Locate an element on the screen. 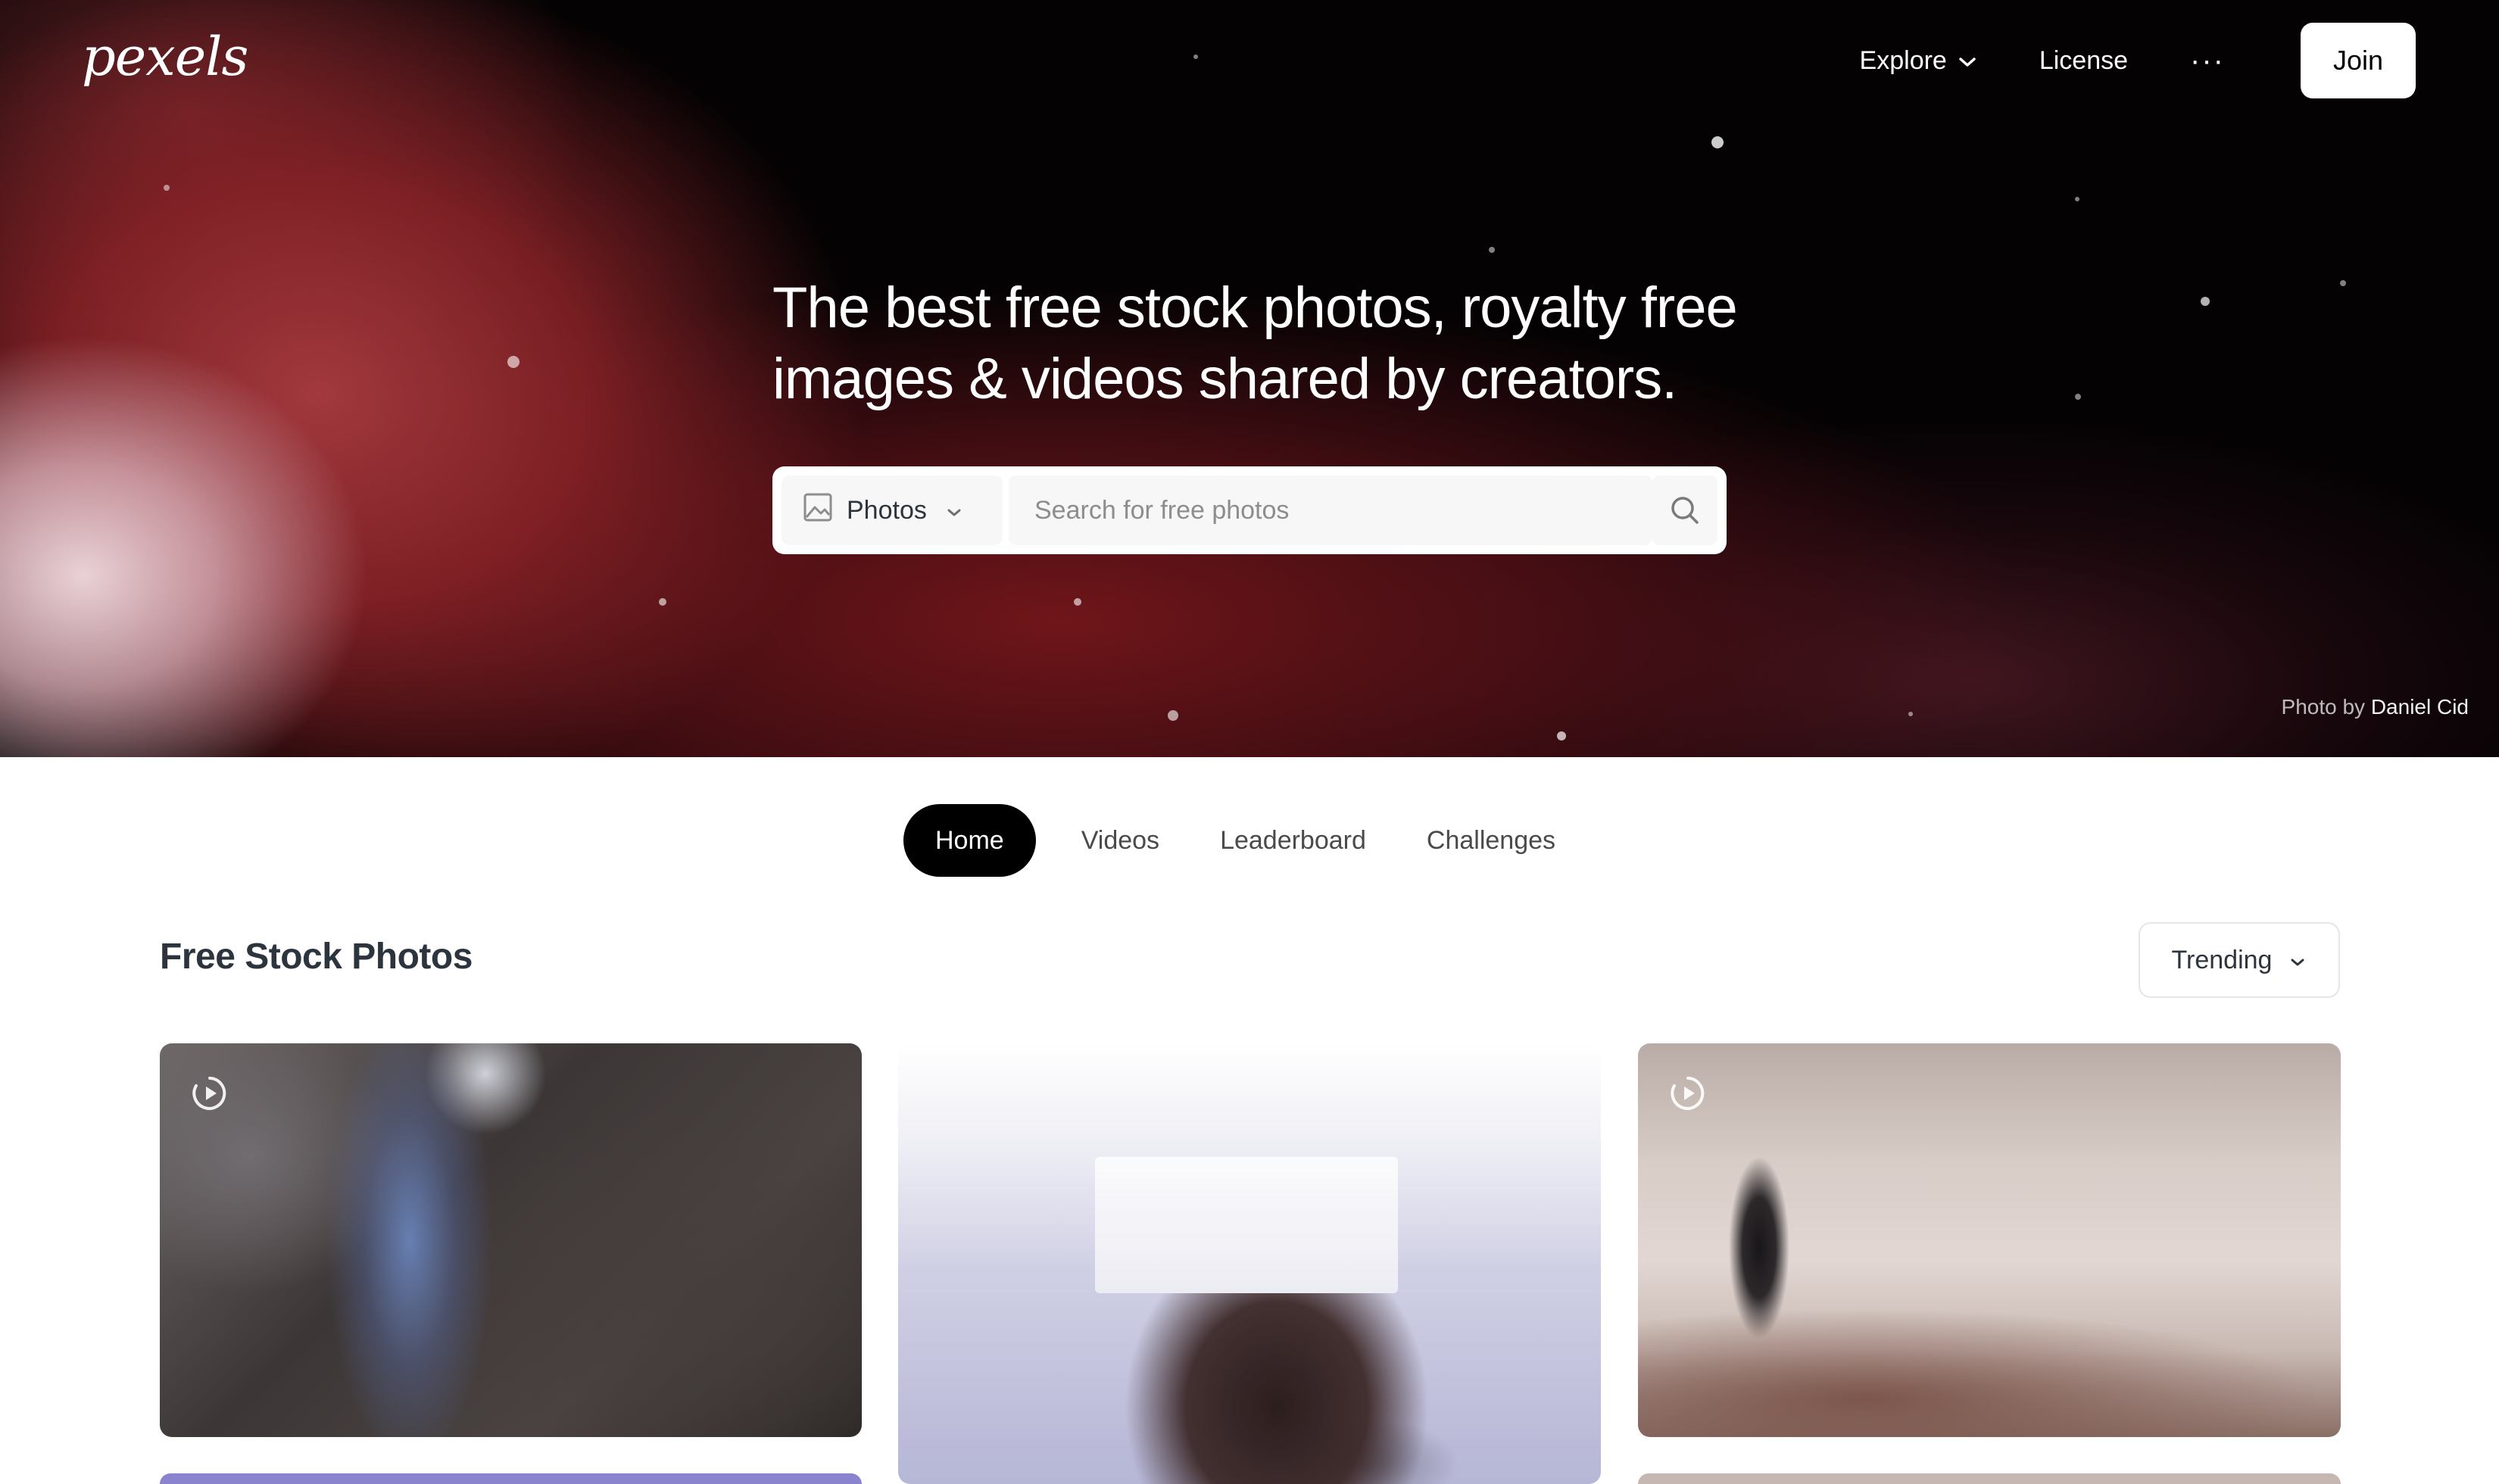 The height and width of the screenshot is (1484, 2499). pexels-logo: pexels is located at coordinates (165, 57).